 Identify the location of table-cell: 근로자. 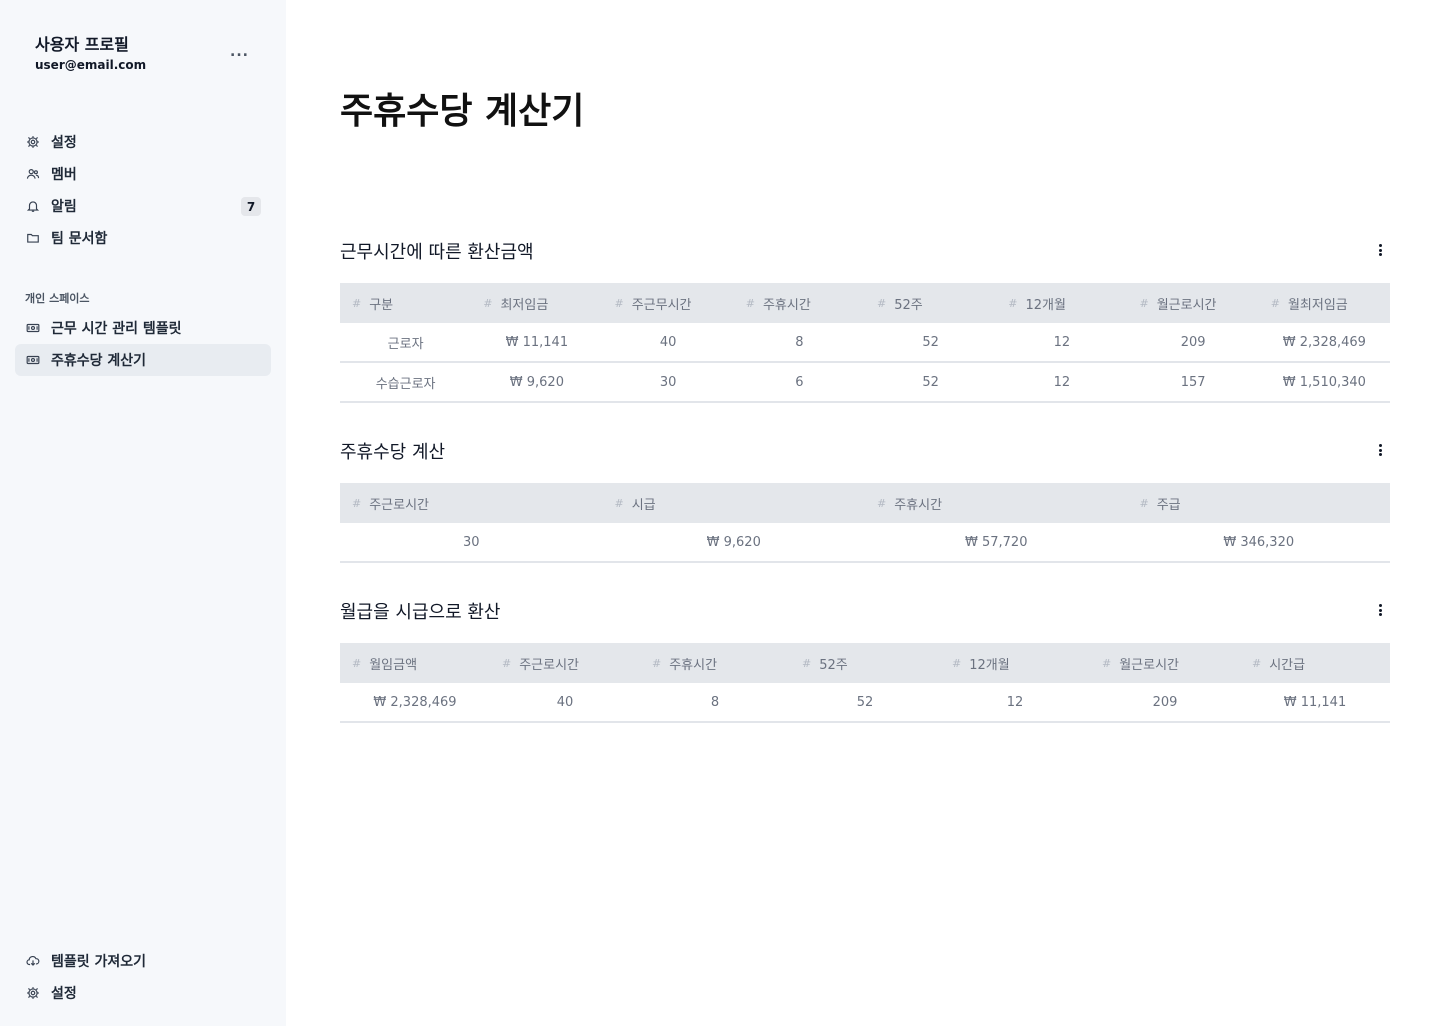
(405, 342).